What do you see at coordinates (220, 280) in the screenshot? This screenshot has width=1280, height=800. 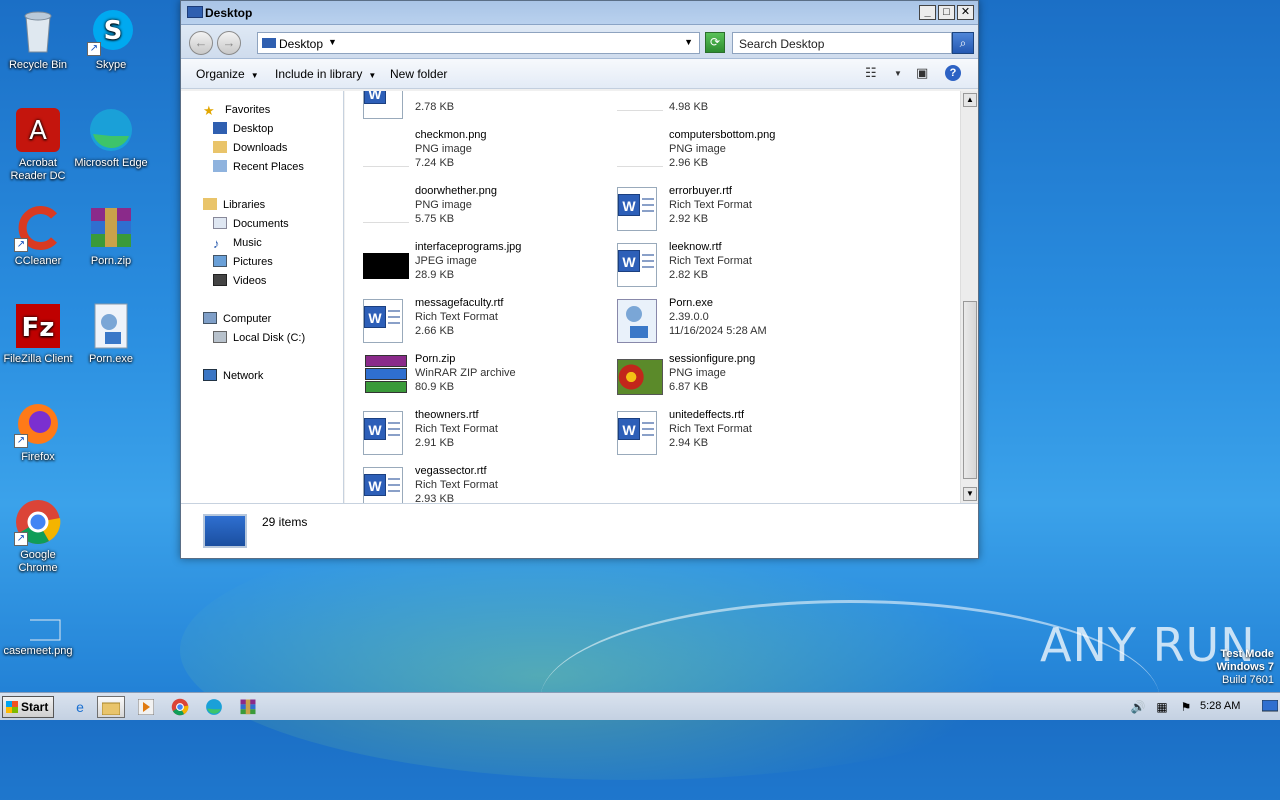 I see `videos-icon` at bounding box center [220, 280].